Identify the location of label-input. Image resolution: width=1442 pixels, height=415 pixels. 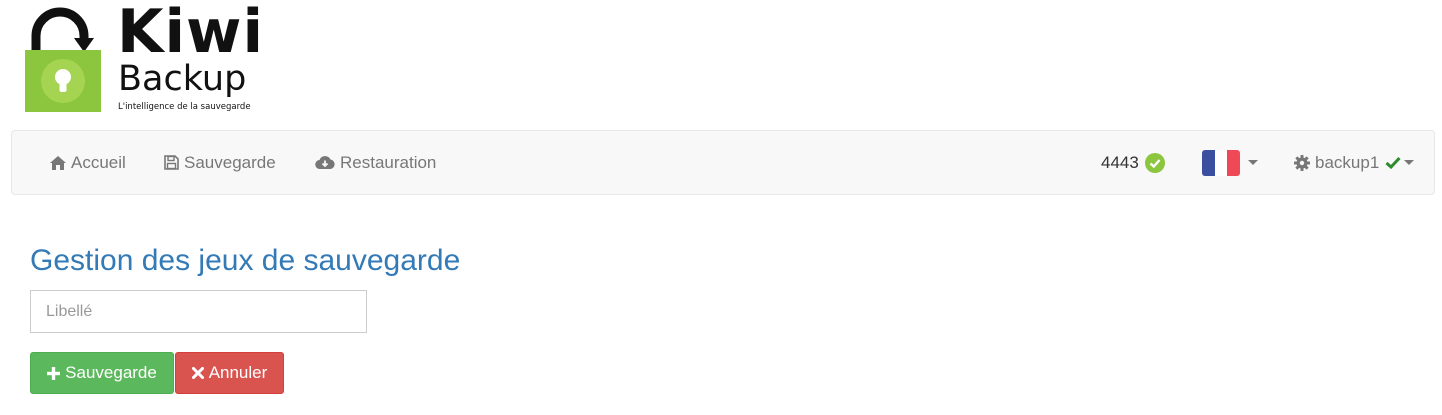
(198, 311).